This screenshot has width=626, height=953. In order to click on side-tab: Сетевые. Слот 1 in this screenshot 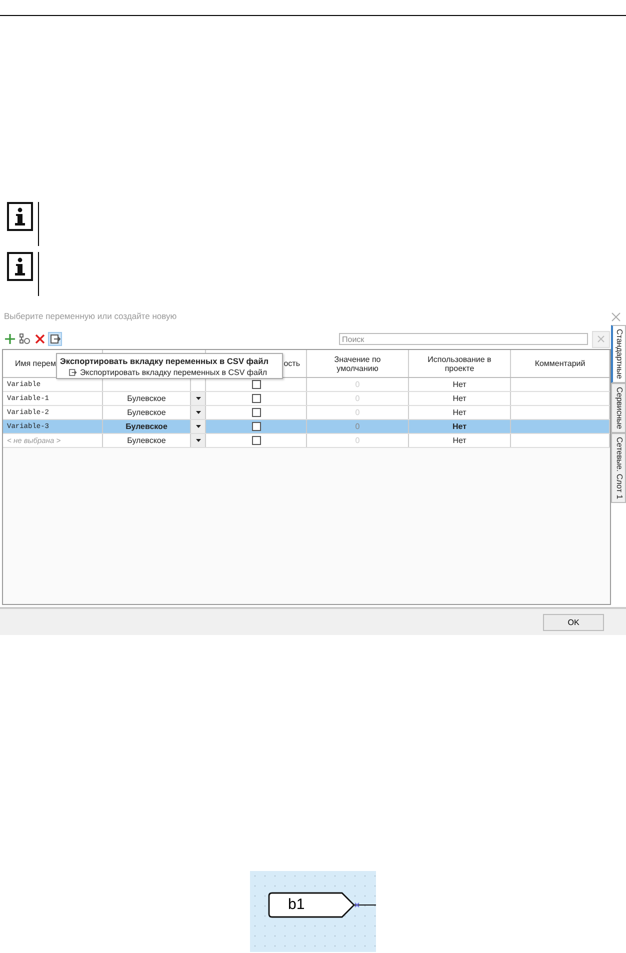, I will do `click(618, 467)`.